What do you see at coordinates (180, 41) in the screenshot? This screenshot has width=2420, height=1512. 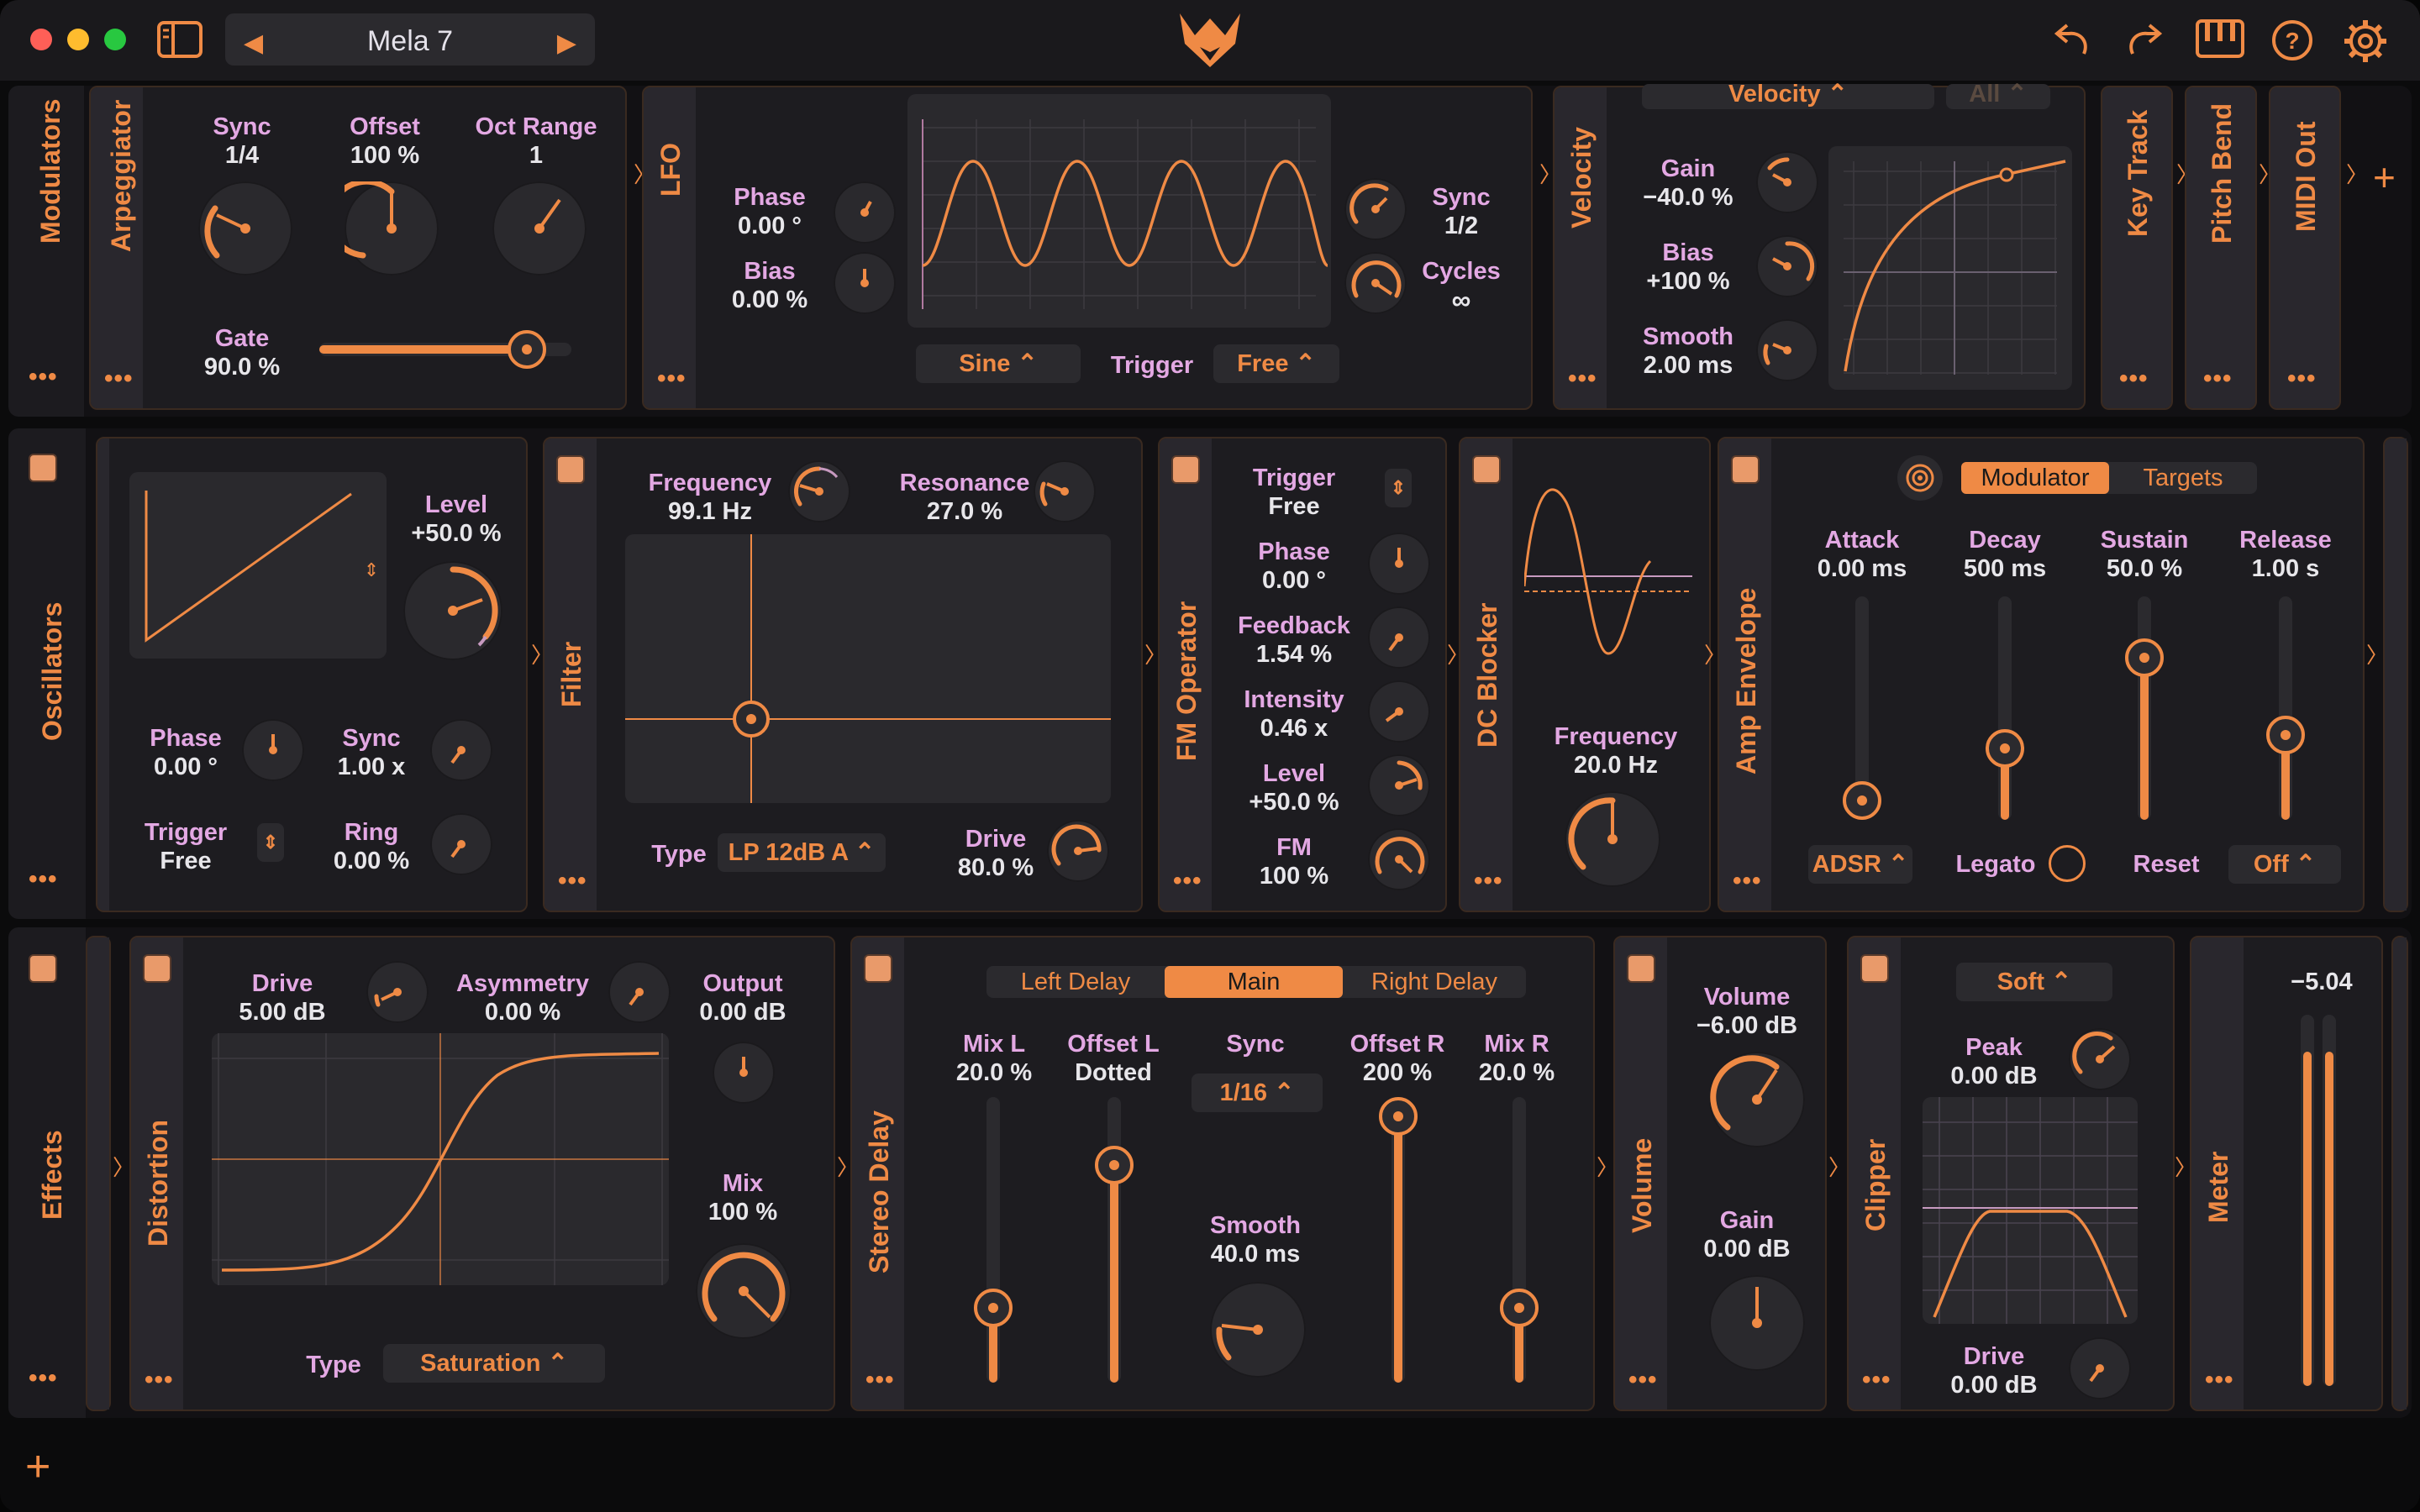 I see `sidebar-toggle-icon` at bounding box center [180, 41].